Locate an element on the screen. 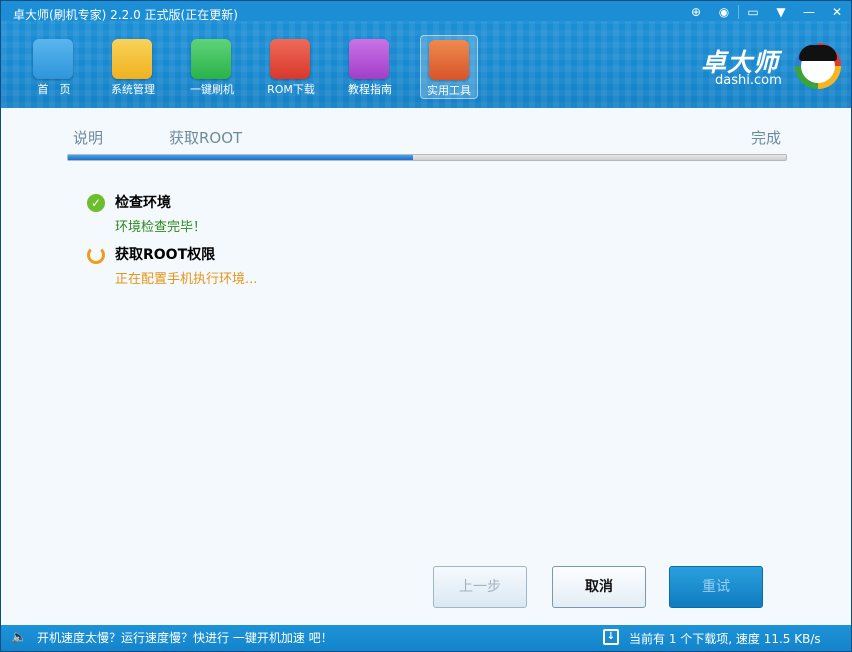 Image resolution: width=852 pixels, height=652 pixels. toolbar-label: ROM下载 is located at coordinates (291, 89).